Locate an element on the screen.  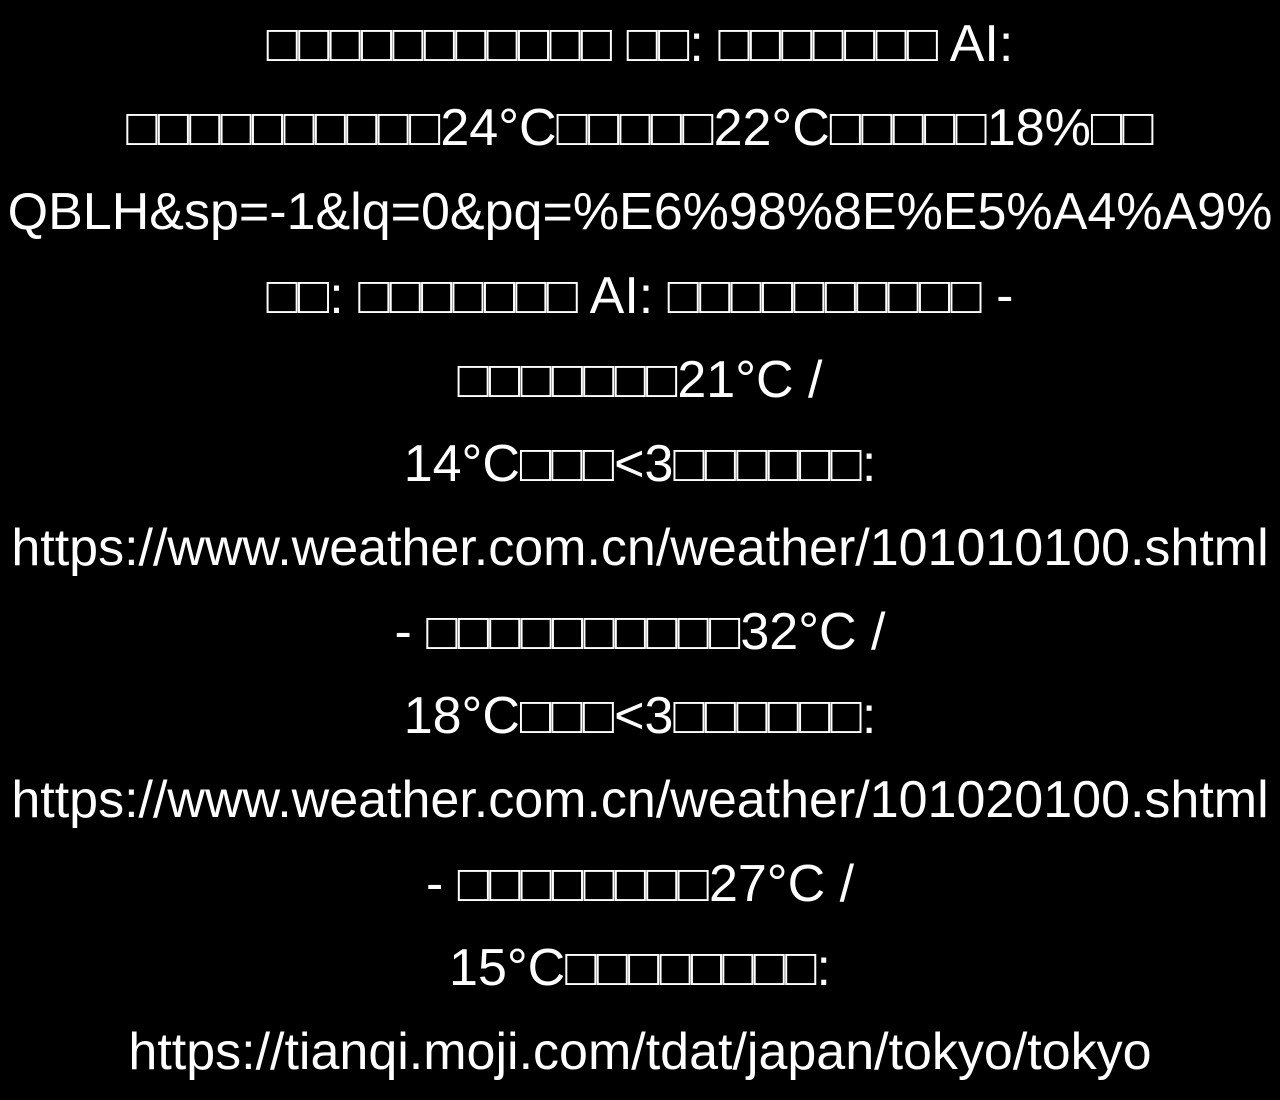
tokyo-detail-line: 15°C□□□□□□□□: is located at coordinates (640, 968).